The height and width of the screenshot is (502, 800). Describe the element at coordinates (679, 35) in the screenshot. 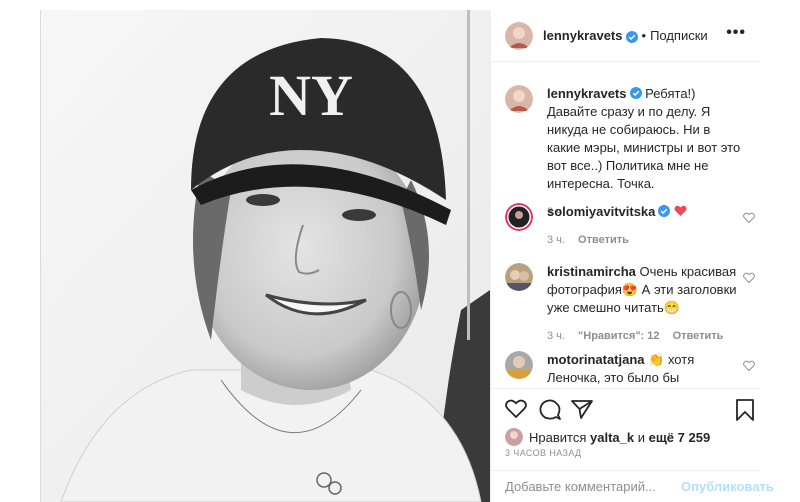

I see `following-button: Подписки` at that location.